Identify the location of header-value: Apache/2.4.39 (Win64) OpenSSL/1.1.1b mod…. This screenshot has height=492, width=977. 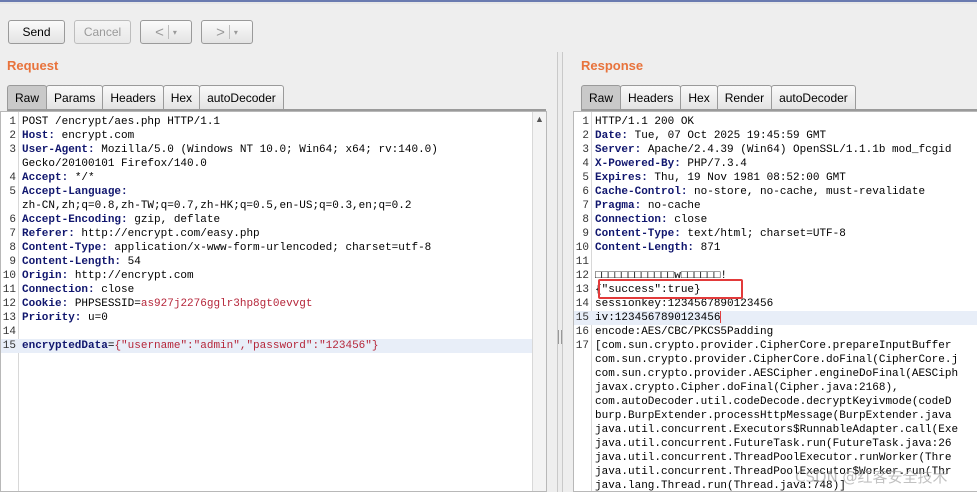
(796, 150).